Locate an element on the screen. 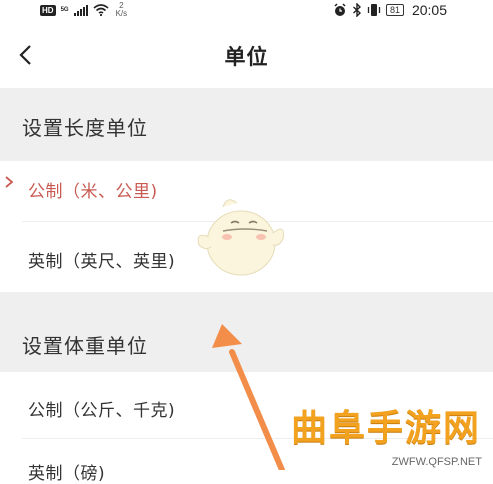 The height and width of the screenshot is (484, 493). alarm-icon is located at coordinates (340, 9).